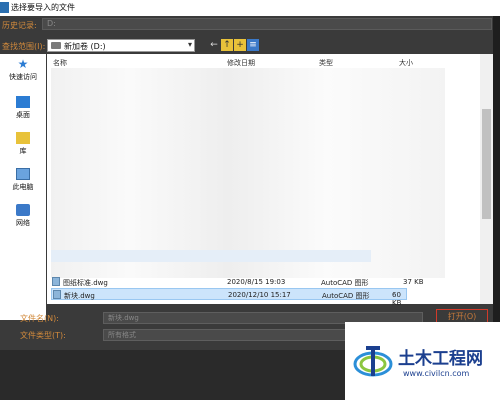  Describe the element at coordinates (214, 45) in the screenshot. I see `back-button: ←` at that location.